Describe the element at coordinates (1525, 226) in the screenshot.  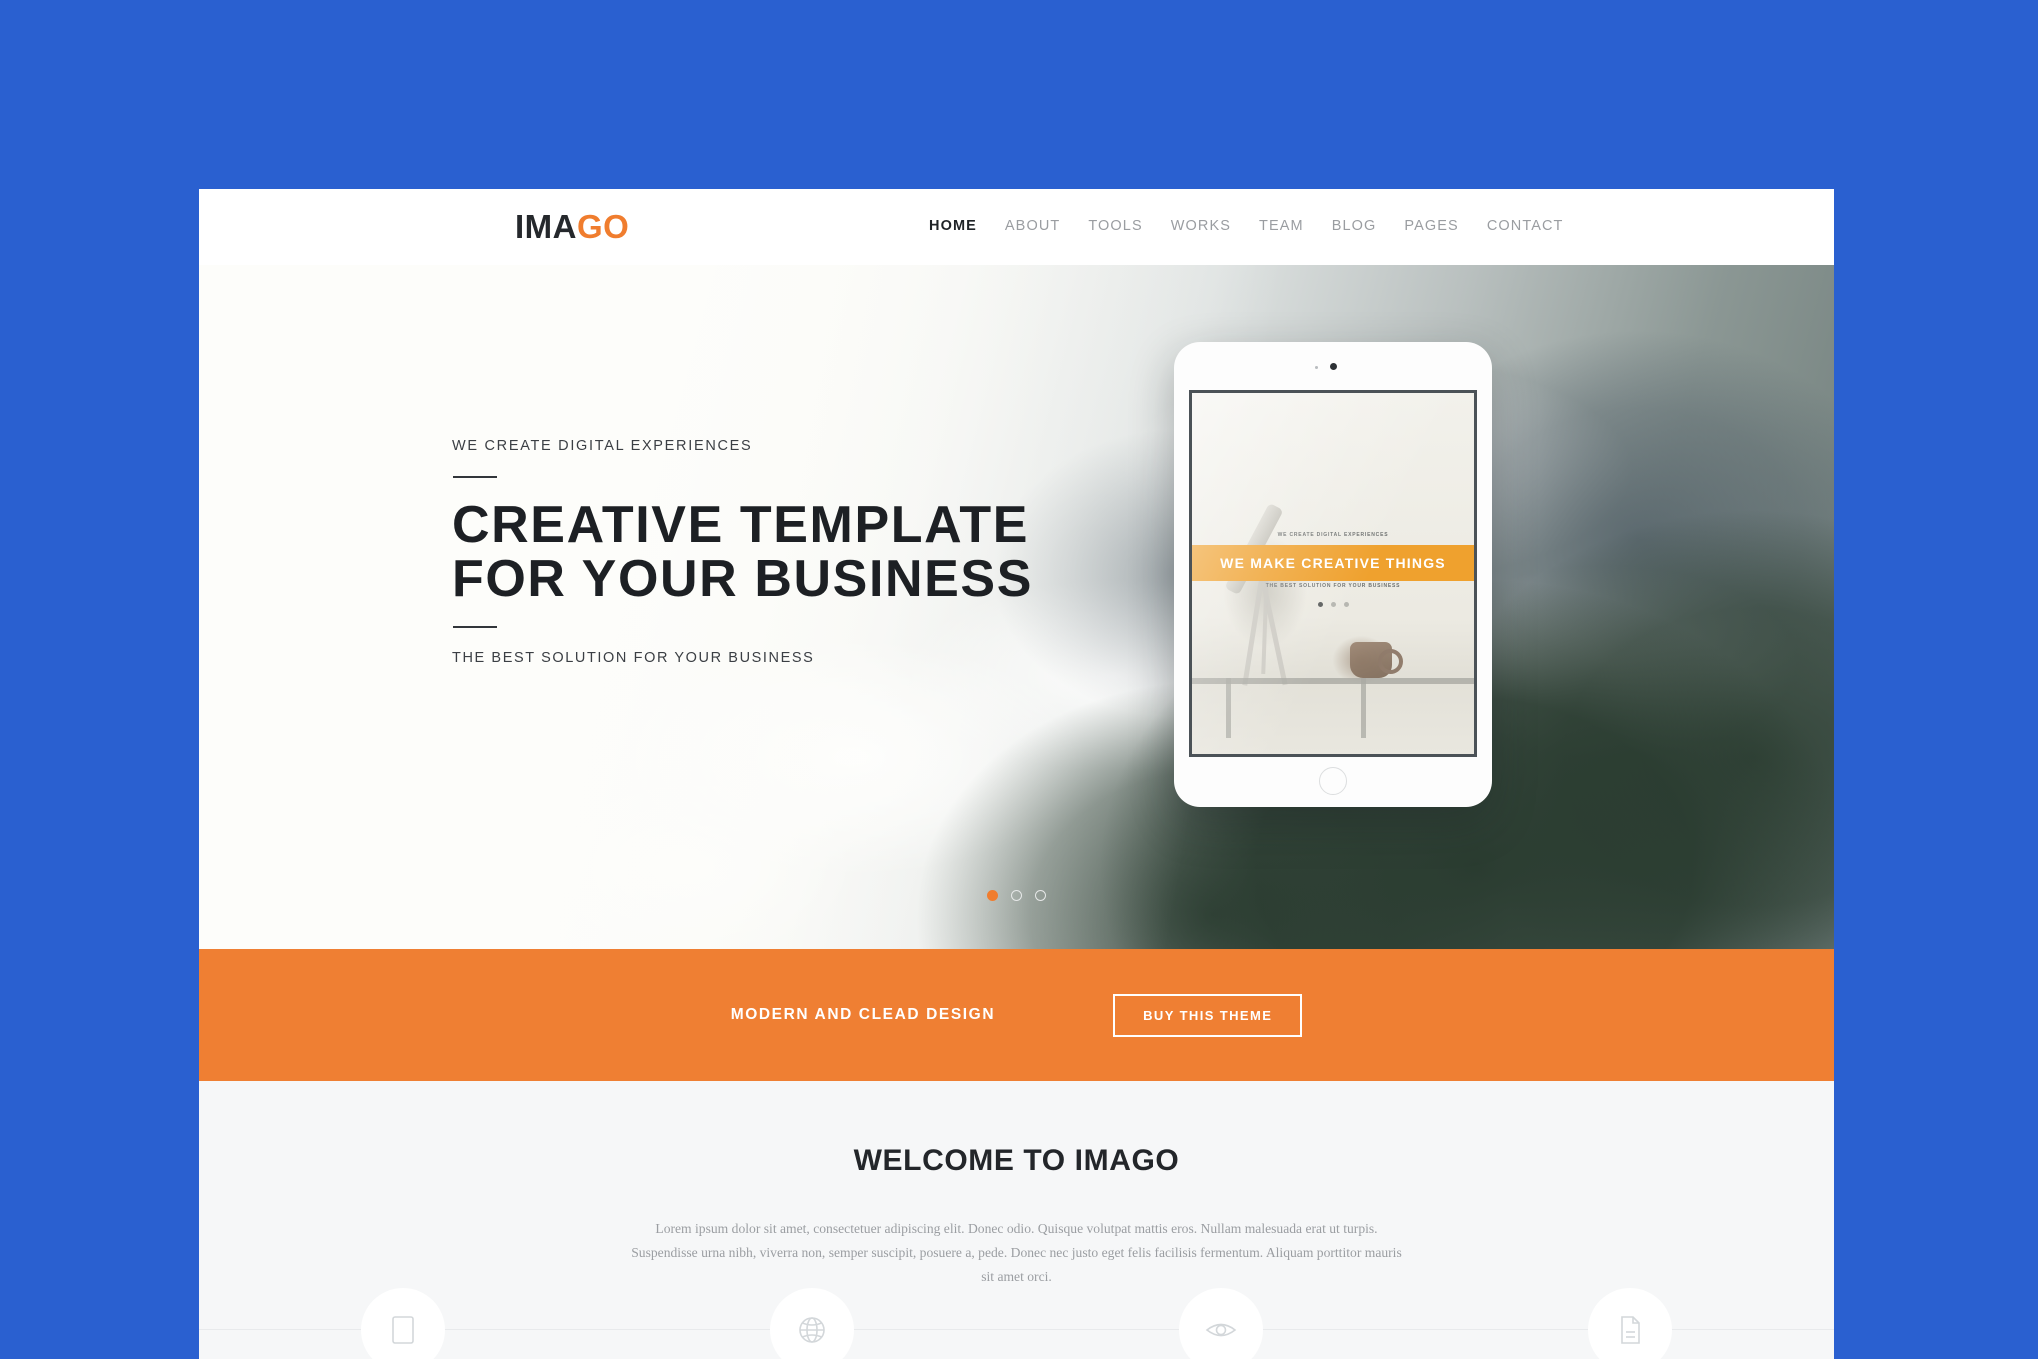
I see `nav-item-contact: CONTACT` at that location.